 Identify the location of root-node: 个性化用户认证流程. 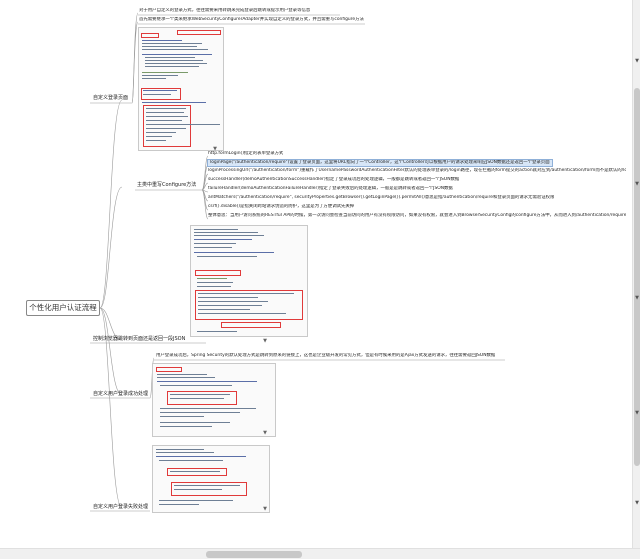
(63, 308).